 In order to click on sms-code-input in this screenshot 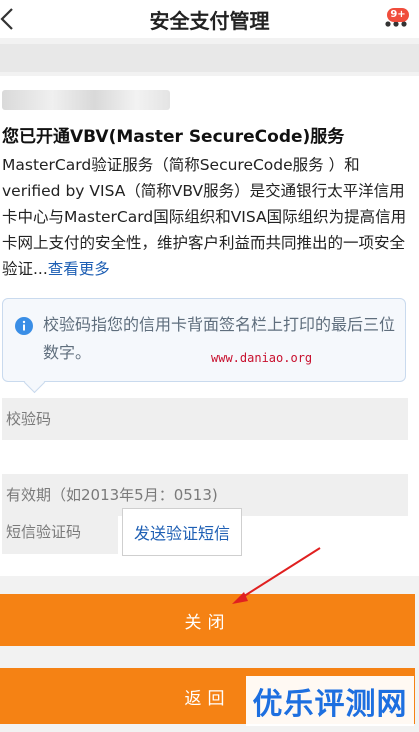, I will do `click(60, 532)`.